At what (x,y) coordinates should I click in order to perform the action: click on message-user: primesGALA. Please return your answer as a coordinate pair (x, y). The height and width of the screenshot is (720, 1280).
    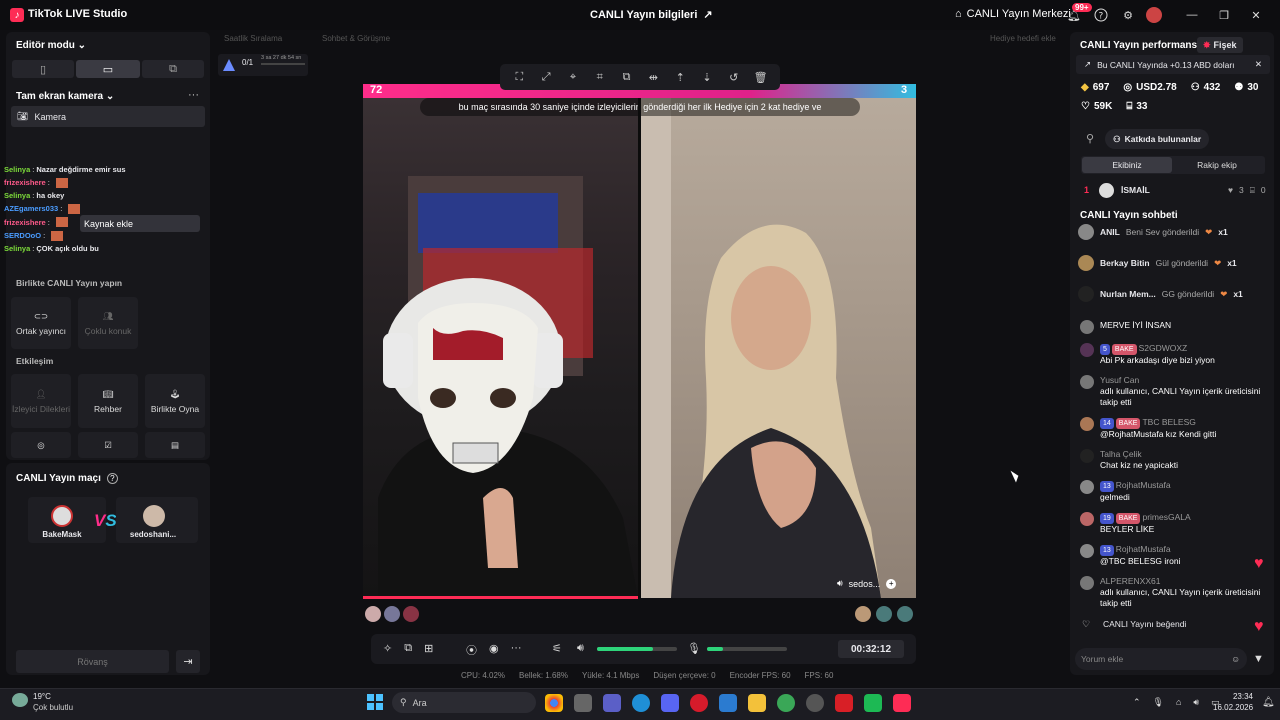
    Looking at the image, I should click on (1166, 517).